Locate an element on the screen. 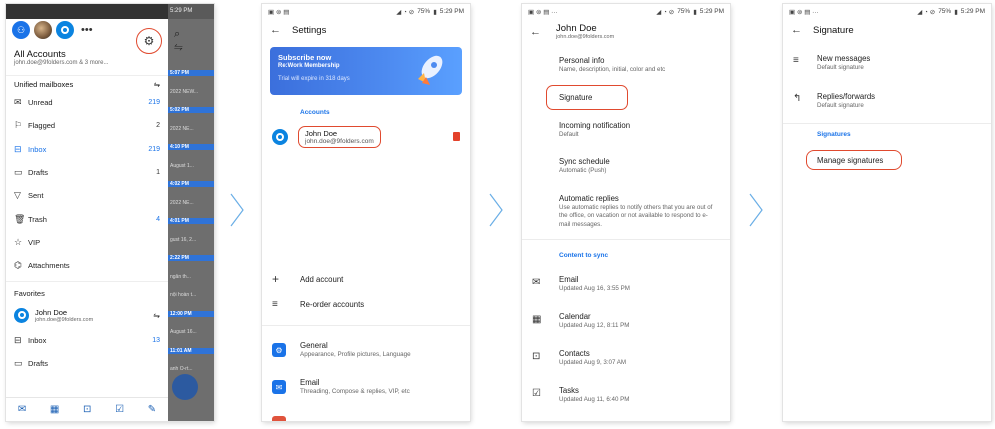 This screenshot has width=995, height=429. star-icon: ☆ is located at coordinates (18, 241).